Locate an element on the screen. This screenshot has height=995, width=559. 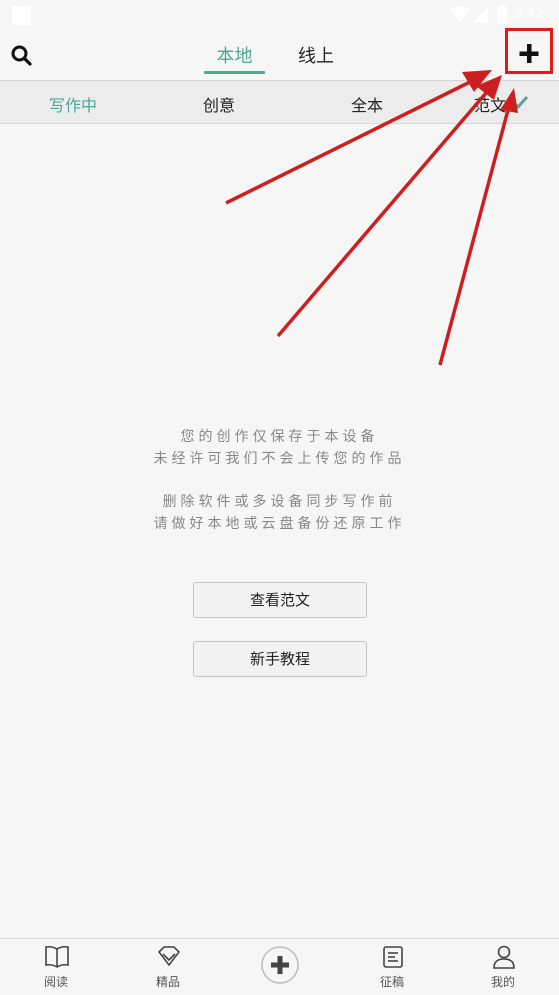
notification-icon is located at coordinates (21, 15).